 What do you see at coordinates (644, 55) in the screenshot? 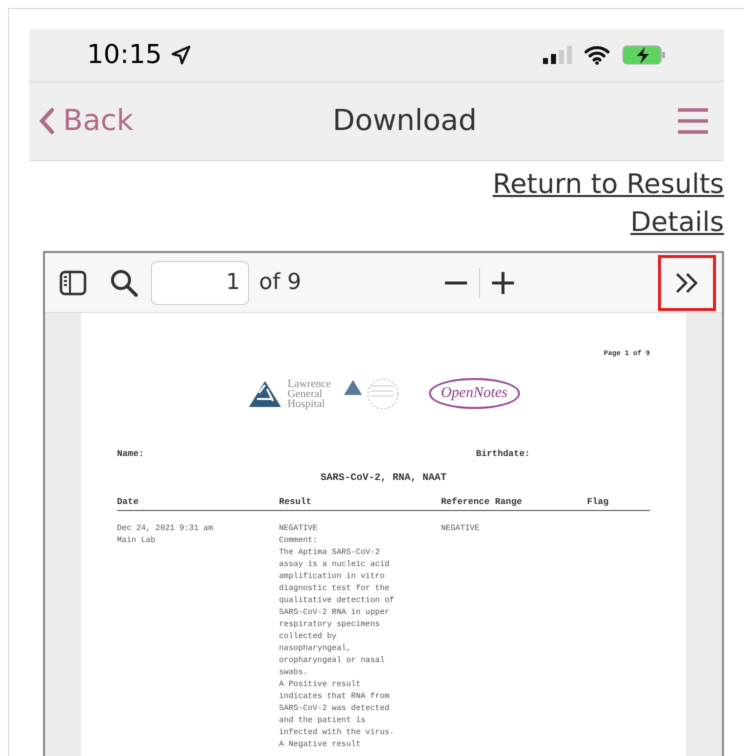
I see `battery-charging-icon` at bounding box center [644, 55].